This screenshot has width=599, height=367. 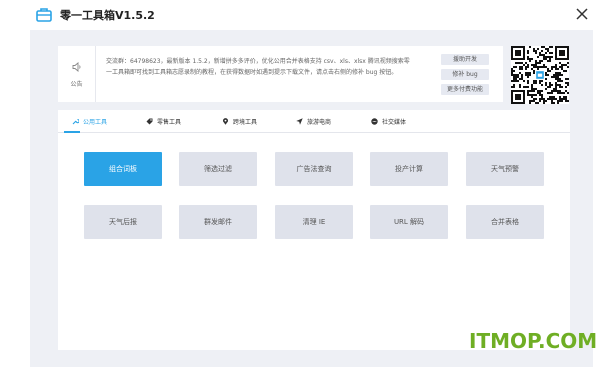 What do you see at coordinates (314, 222) in the screenshot?
I see `tool-clean-ie-button: 清理 IE` at bounding box center [314, 222].